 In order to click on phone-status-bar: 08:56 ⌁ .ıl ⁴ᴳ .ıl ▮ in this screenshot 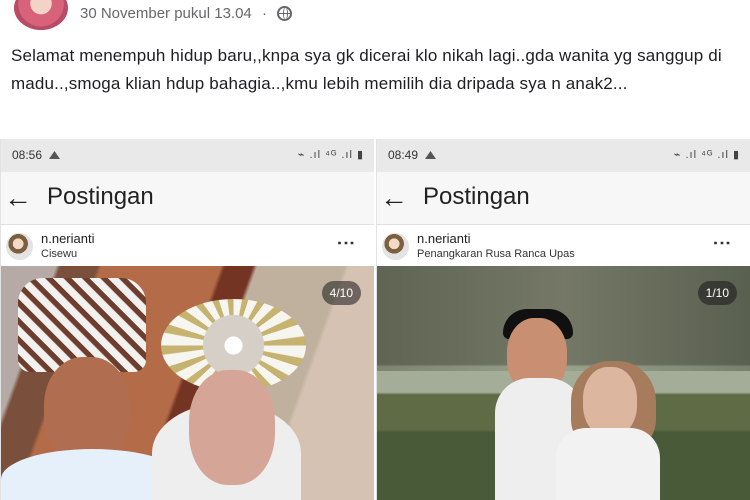, I will do `click(187, 155)`.